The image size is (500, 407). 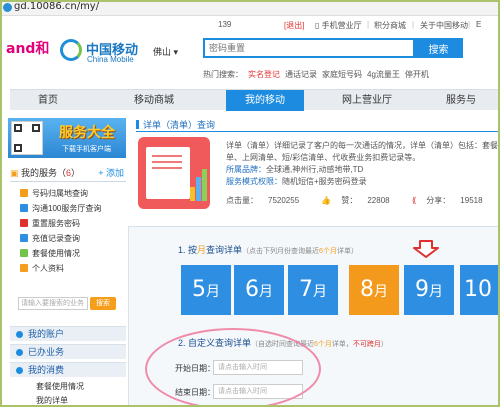 I want to click on site-favicon-icon, so click(x=7, y=7).